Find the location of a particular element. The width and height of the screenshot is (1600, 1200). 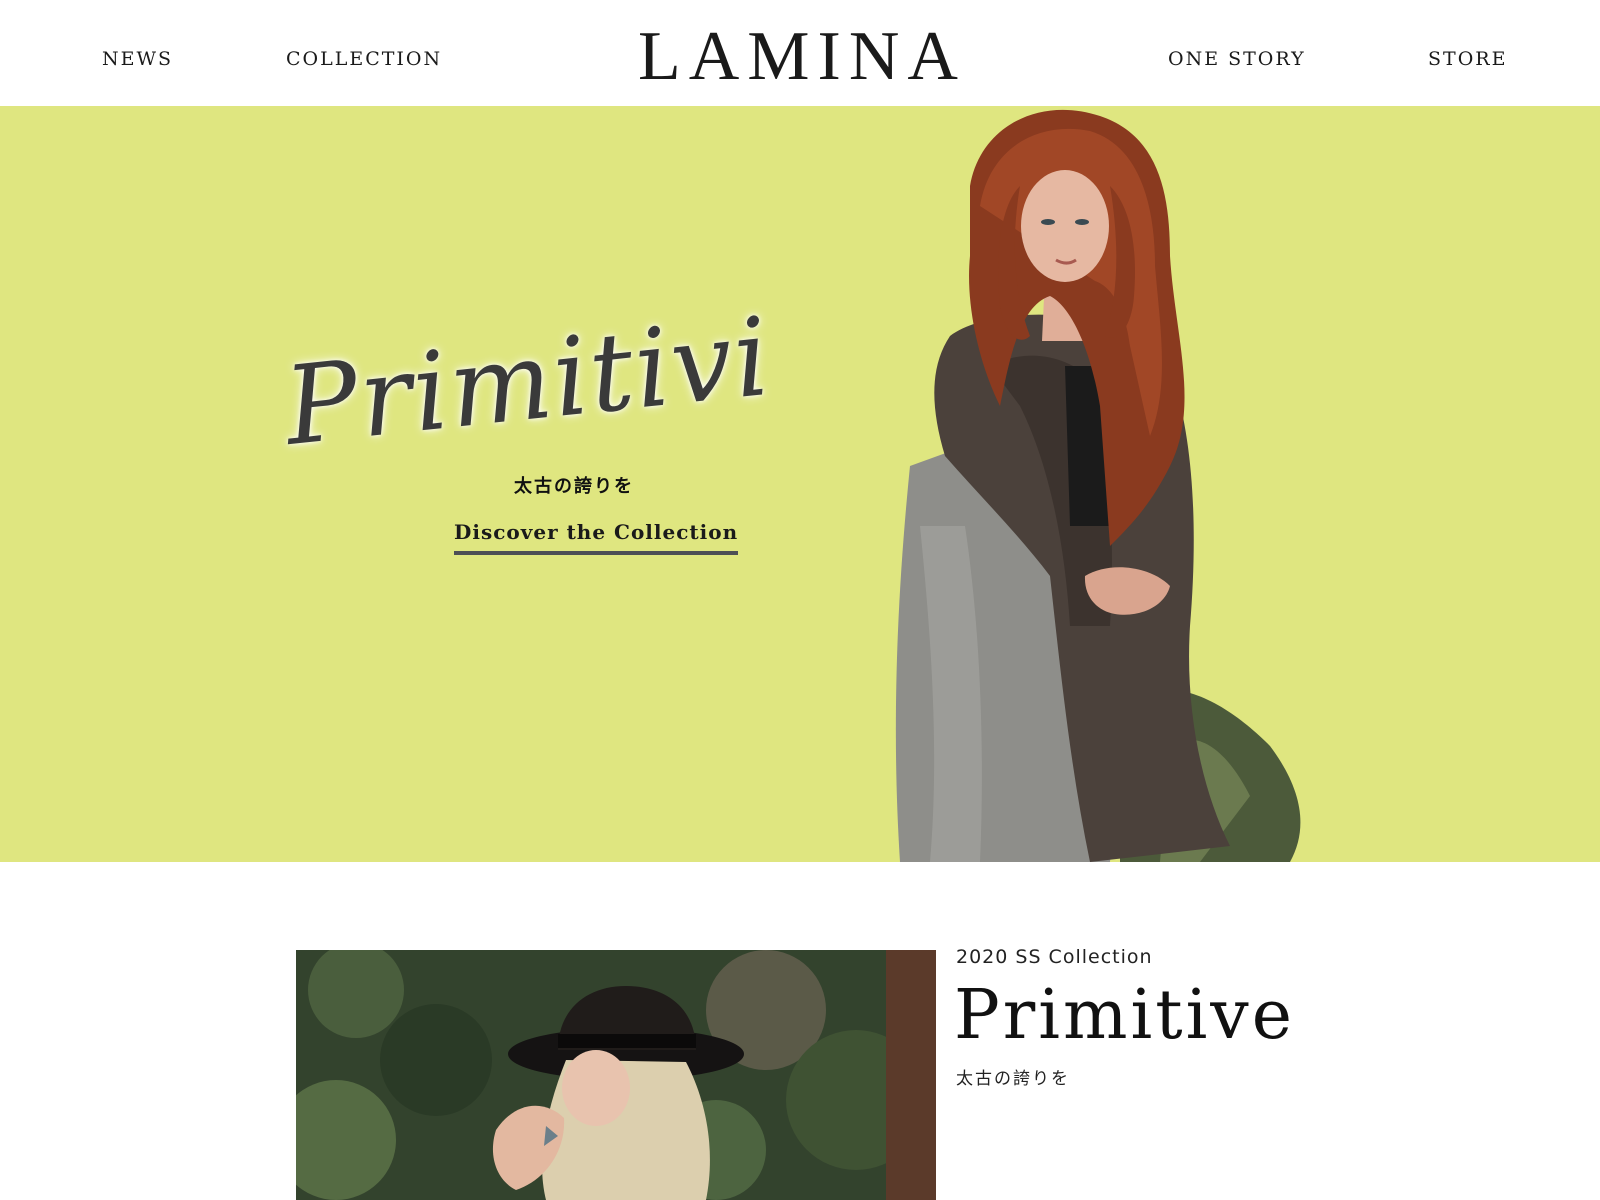

nav-store-link: STORE is located at coordinates (1467, 59).